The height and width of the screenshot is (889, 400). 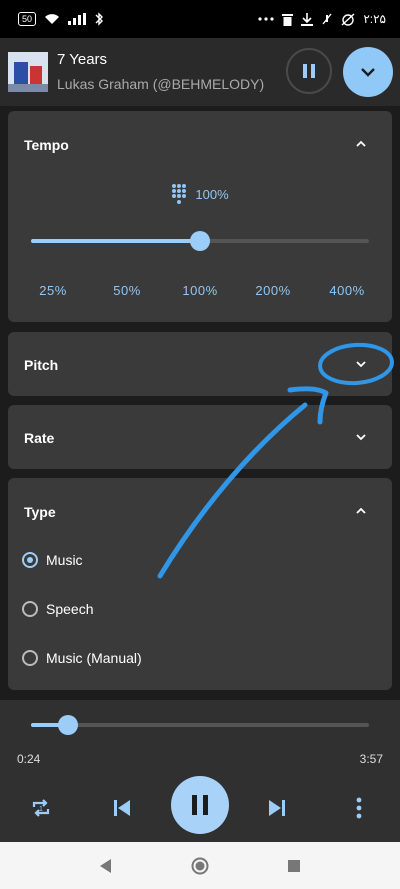 What do you see at coordinates (127, 290) in the screenshot?
I see `preset-50: 50%` at bounding box center [127, 290].